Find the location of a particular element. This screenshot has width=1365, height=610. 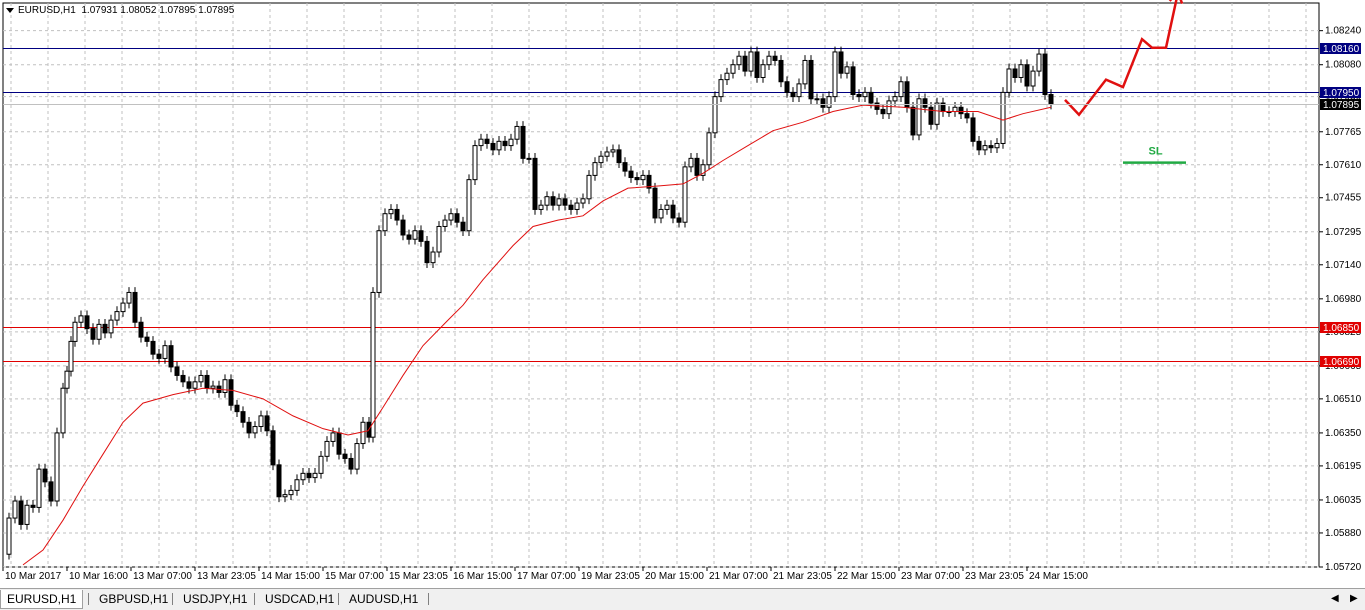

x-tick-label: 20 Mar 15:00 is located at coordinates (674, 576).